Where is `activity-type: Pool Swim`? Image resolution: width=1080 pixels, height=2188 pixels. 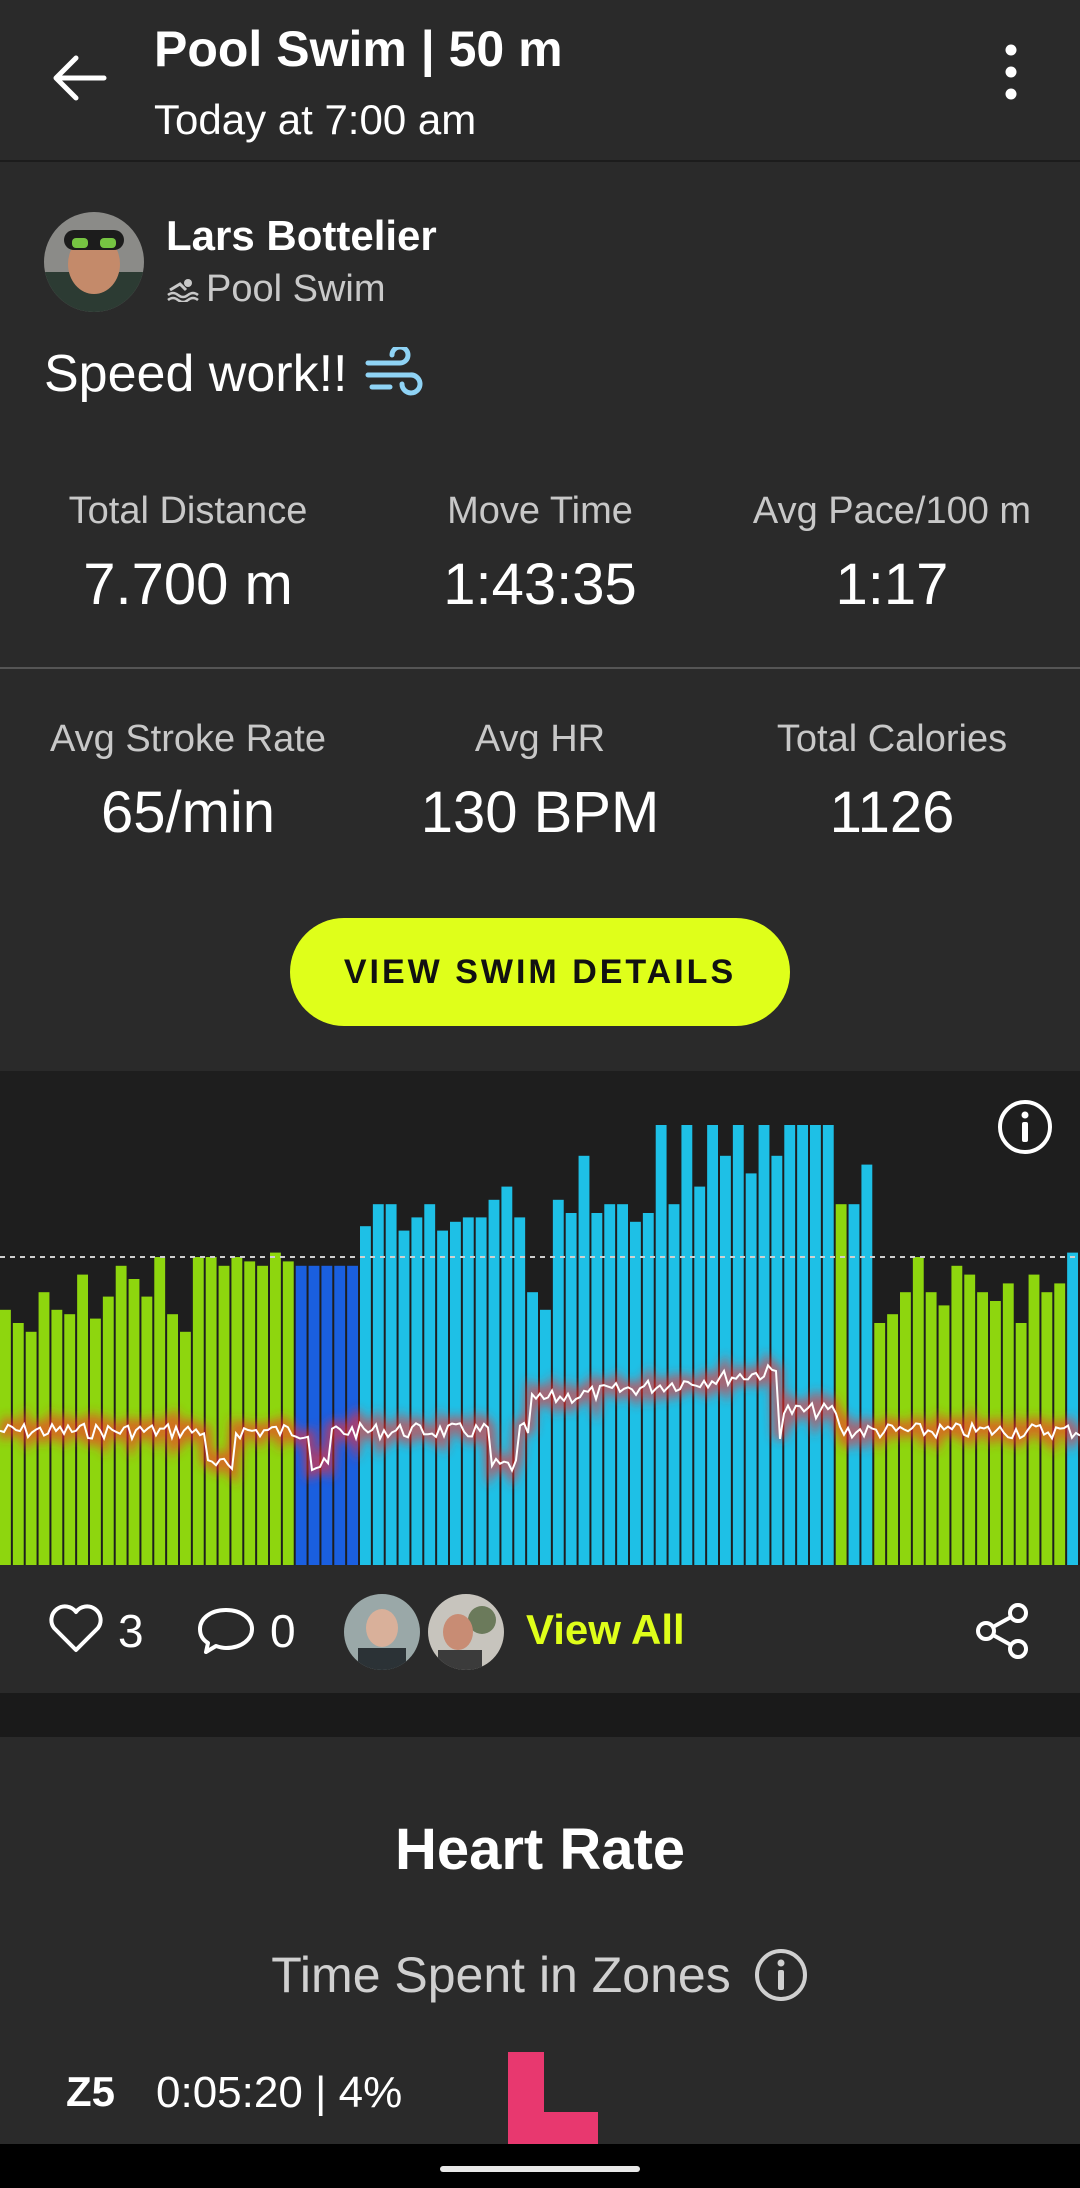 activity-type: Pool Swim is located at coordinates (276, 289).